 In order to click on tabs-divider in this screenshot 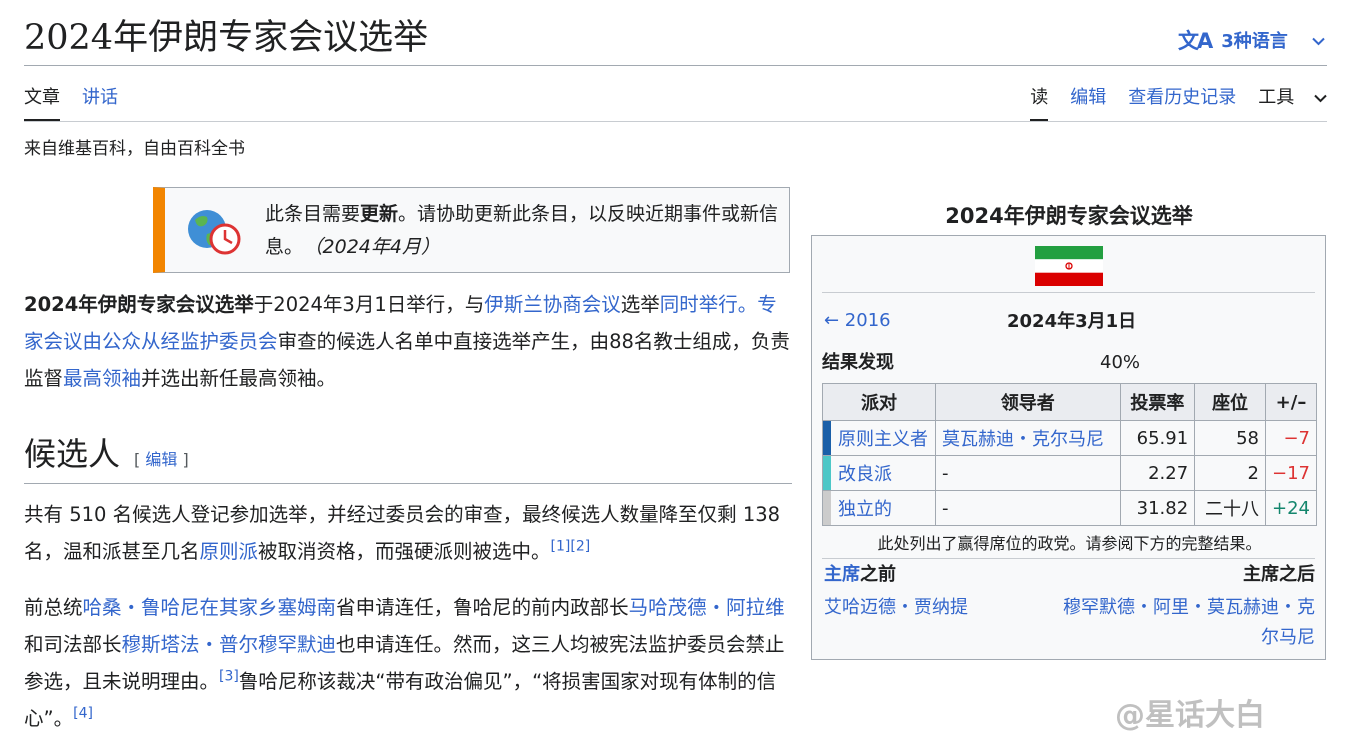, I will do `click(675, 121)`.